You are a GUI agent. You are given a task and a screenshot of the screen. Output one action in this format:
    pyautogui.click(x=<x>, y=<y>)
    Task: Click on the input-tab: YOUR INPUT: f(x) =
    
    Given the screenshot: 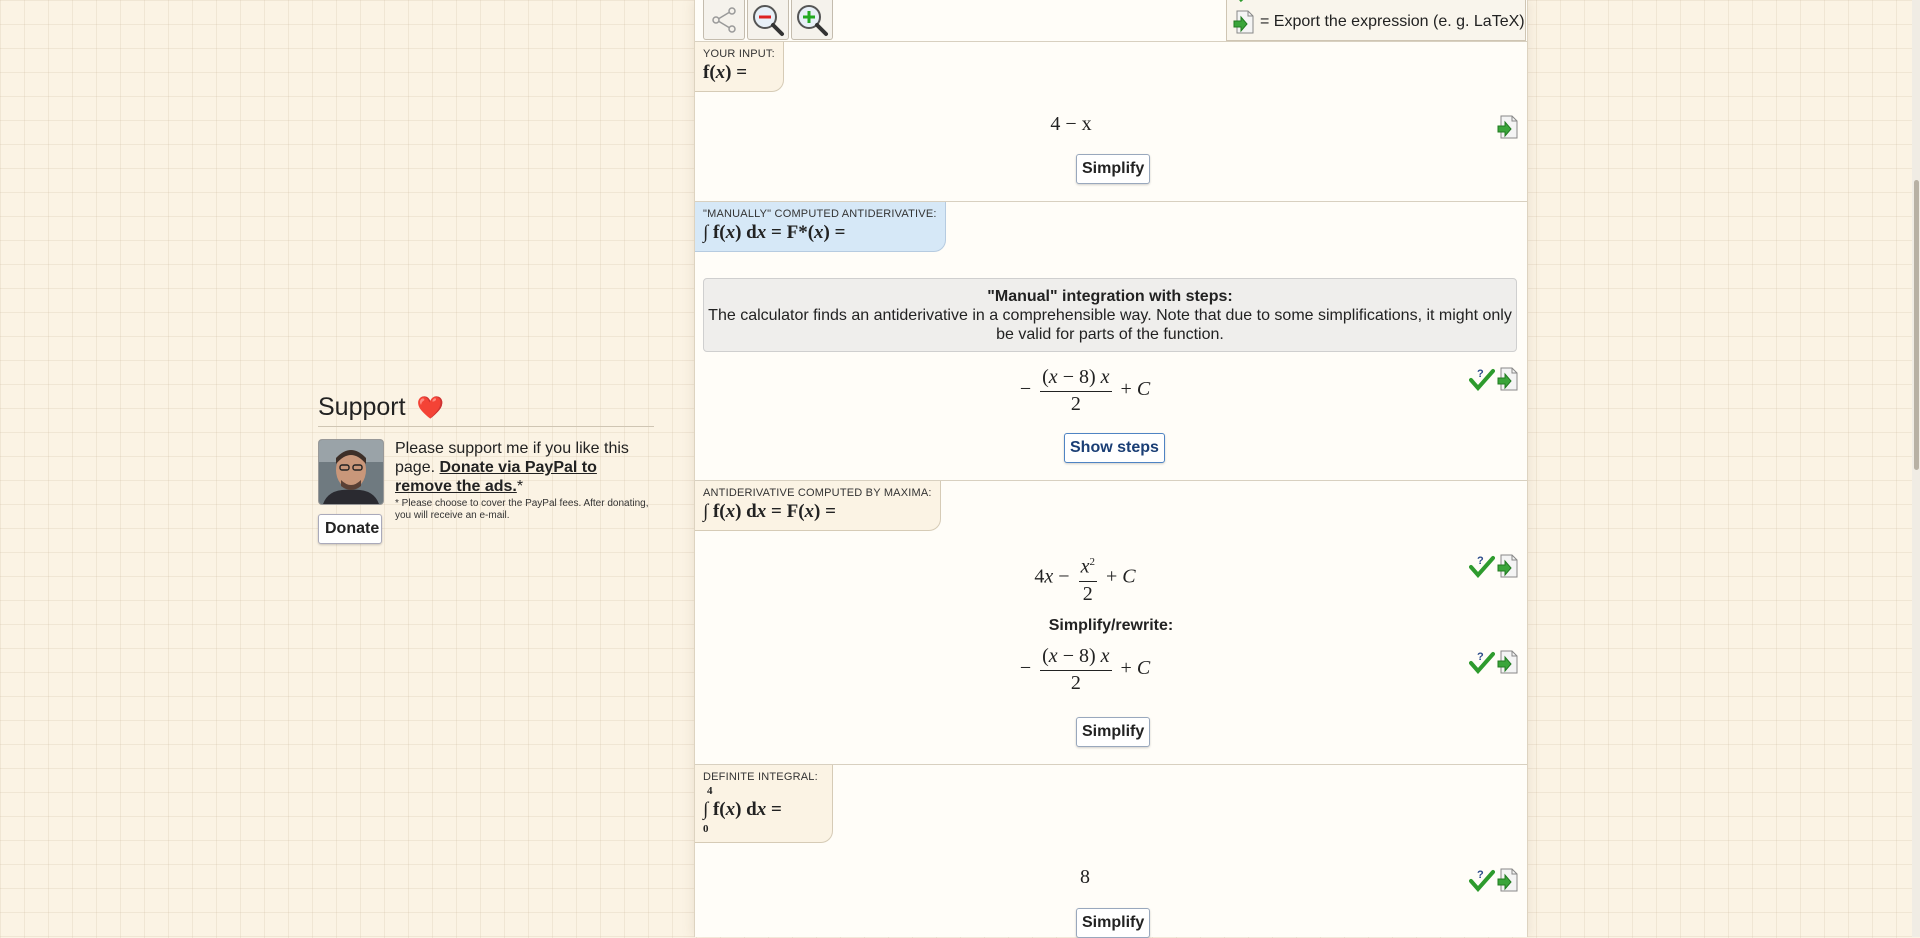 What is the action you would take?
    pyautogui.click(x=739, y=67)
    